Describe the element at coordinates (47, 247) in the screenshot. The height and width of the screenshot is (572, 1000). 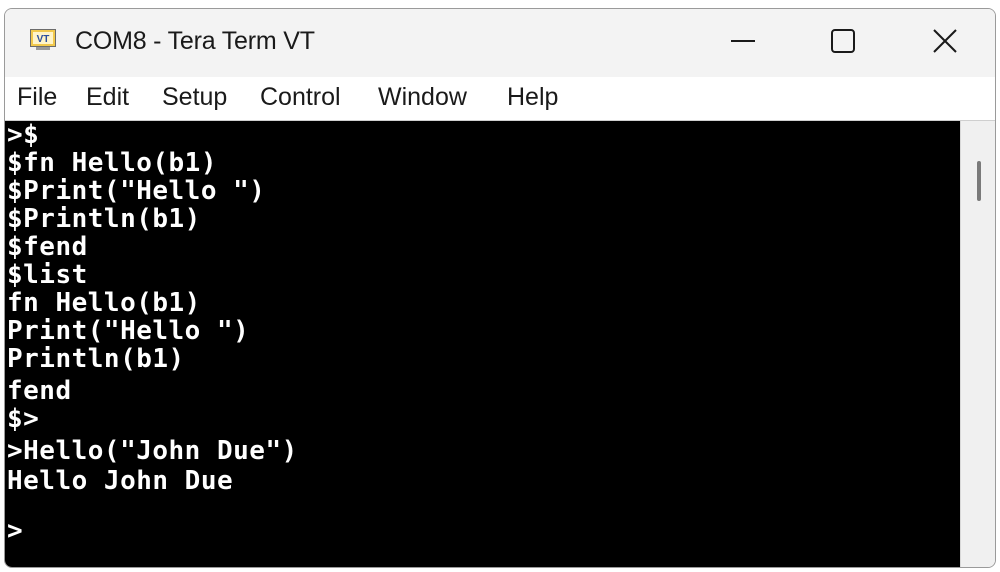
I see `terminal-line: $fend` at that location.